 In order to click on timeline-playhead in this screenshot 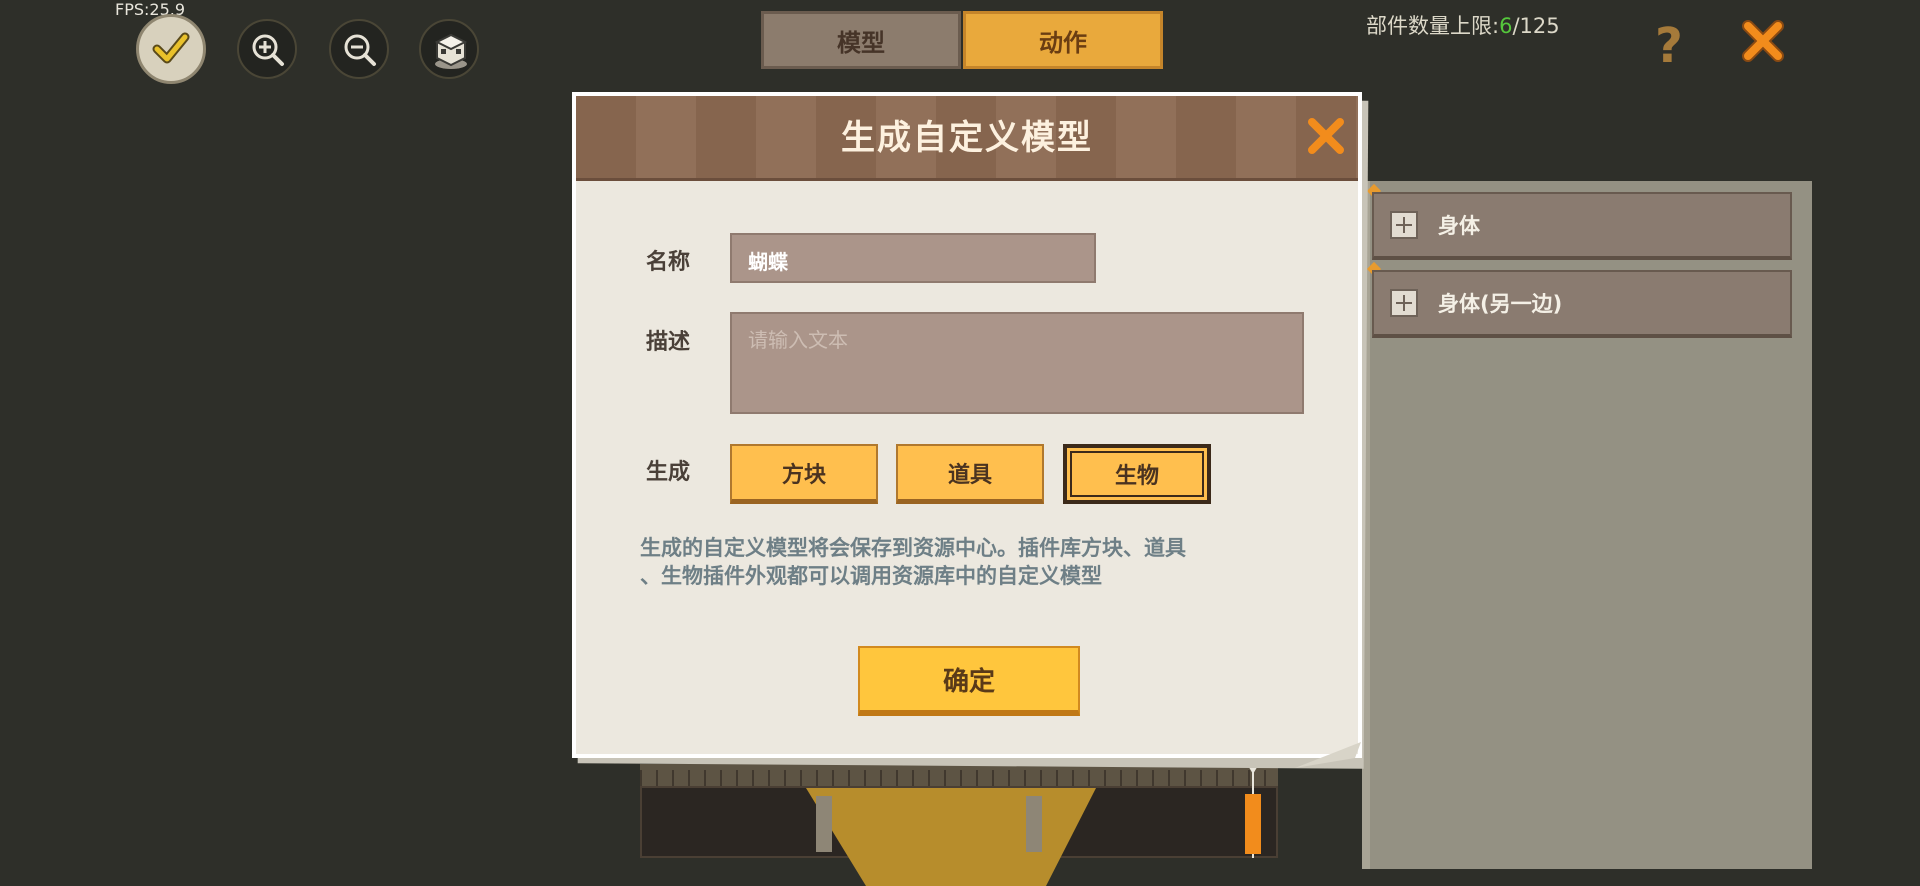, I will do `click(1253, 806)`.